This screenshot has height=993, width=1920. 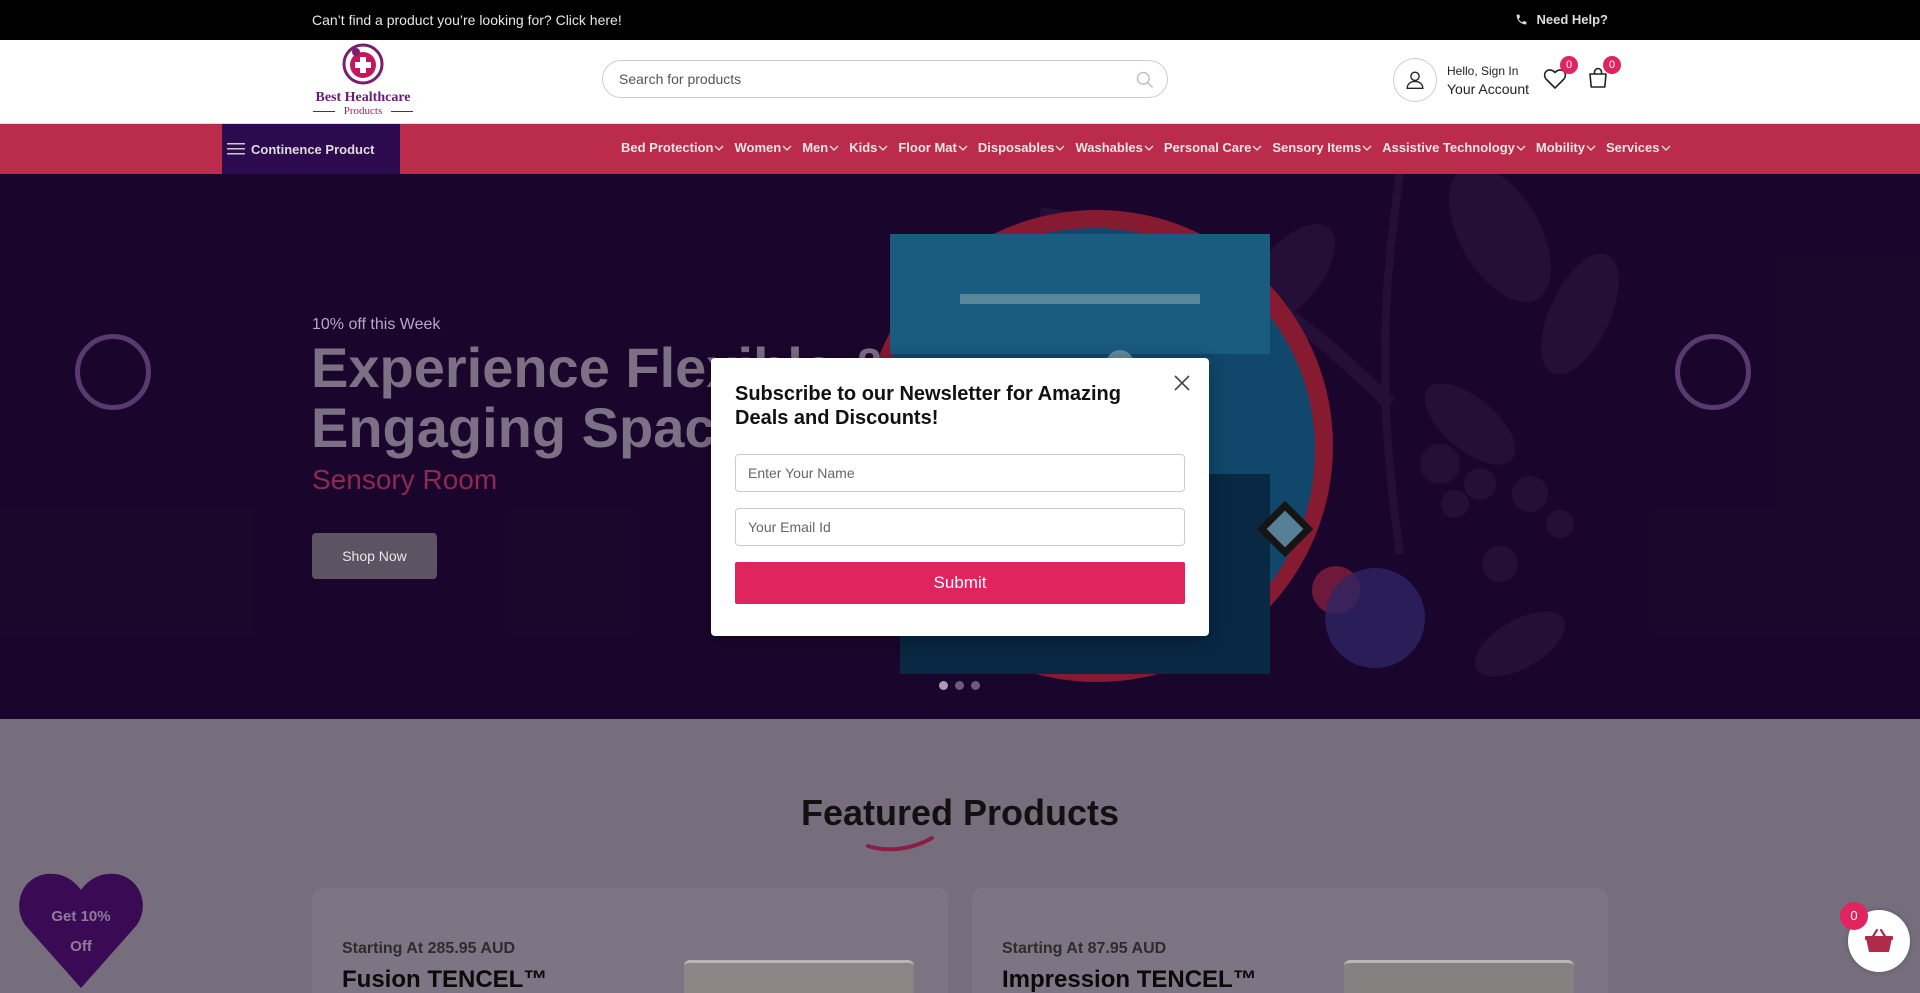 I want to click on category-menu-button: Continence Product, so click(x=311, y=149).